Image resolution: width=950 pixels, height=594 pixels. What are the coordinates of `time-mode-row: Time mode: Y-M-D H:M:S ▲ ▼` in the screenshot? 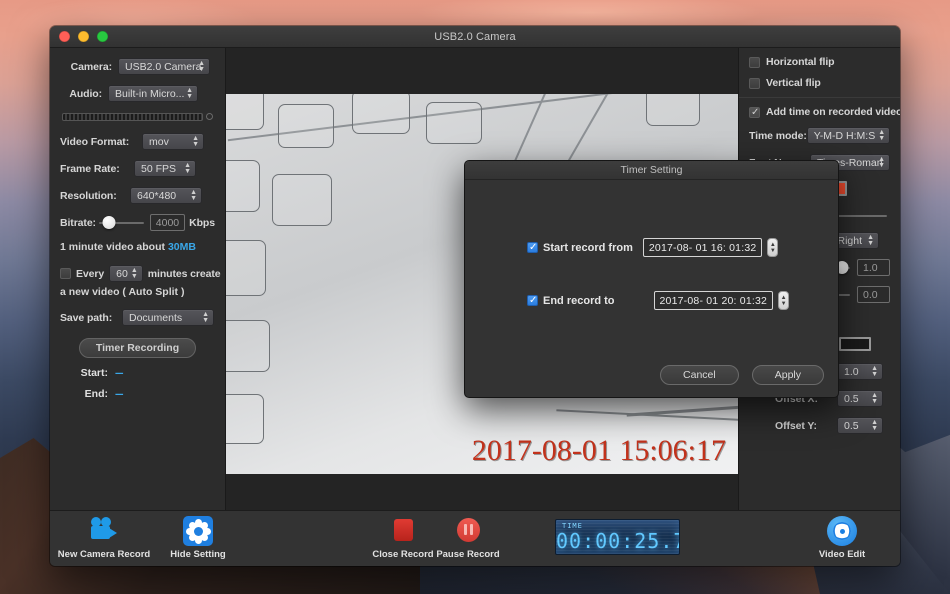 It's located at (819, 135).